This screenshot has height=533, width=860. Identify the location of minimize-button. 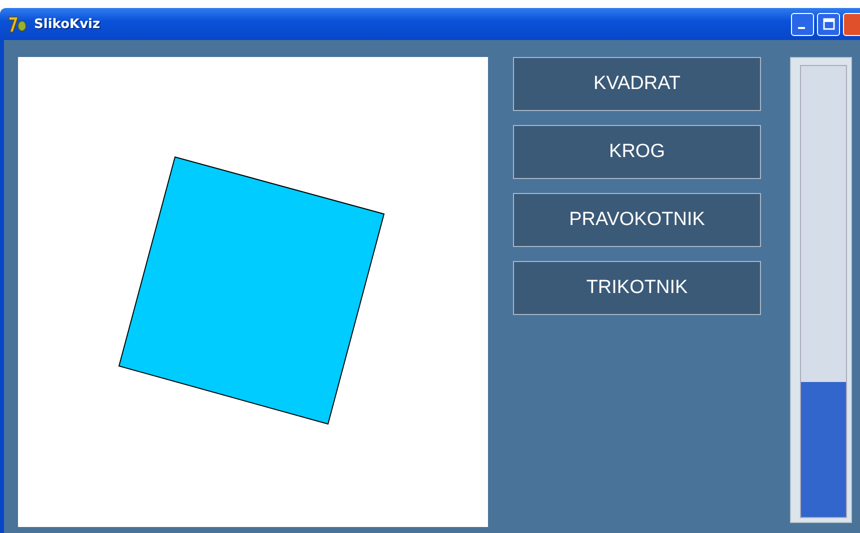
(802, 24).